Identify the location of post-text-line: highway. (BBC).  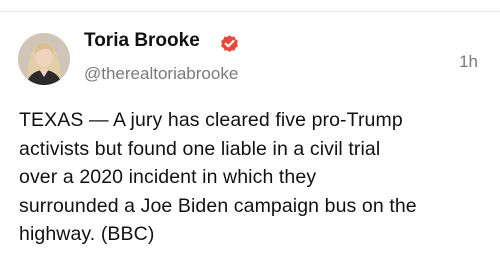
(87, 234).